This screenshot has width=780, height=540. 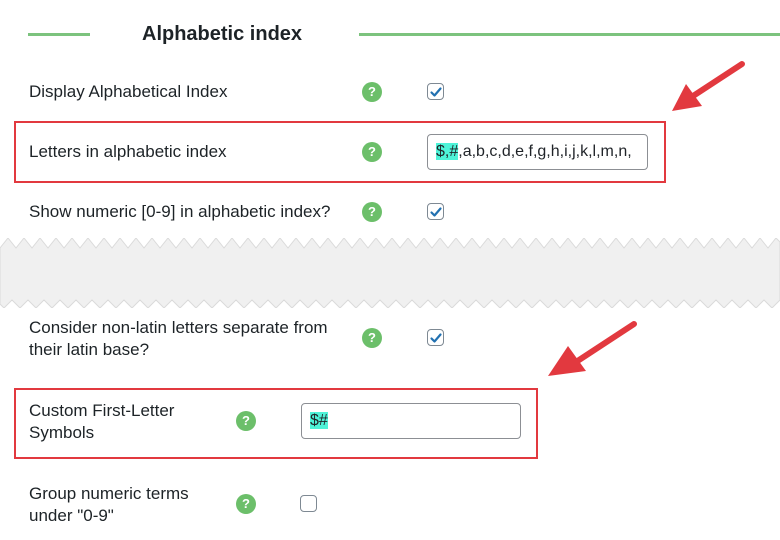 I want to click on numeric-checkbox, so click(x=435, y=211).